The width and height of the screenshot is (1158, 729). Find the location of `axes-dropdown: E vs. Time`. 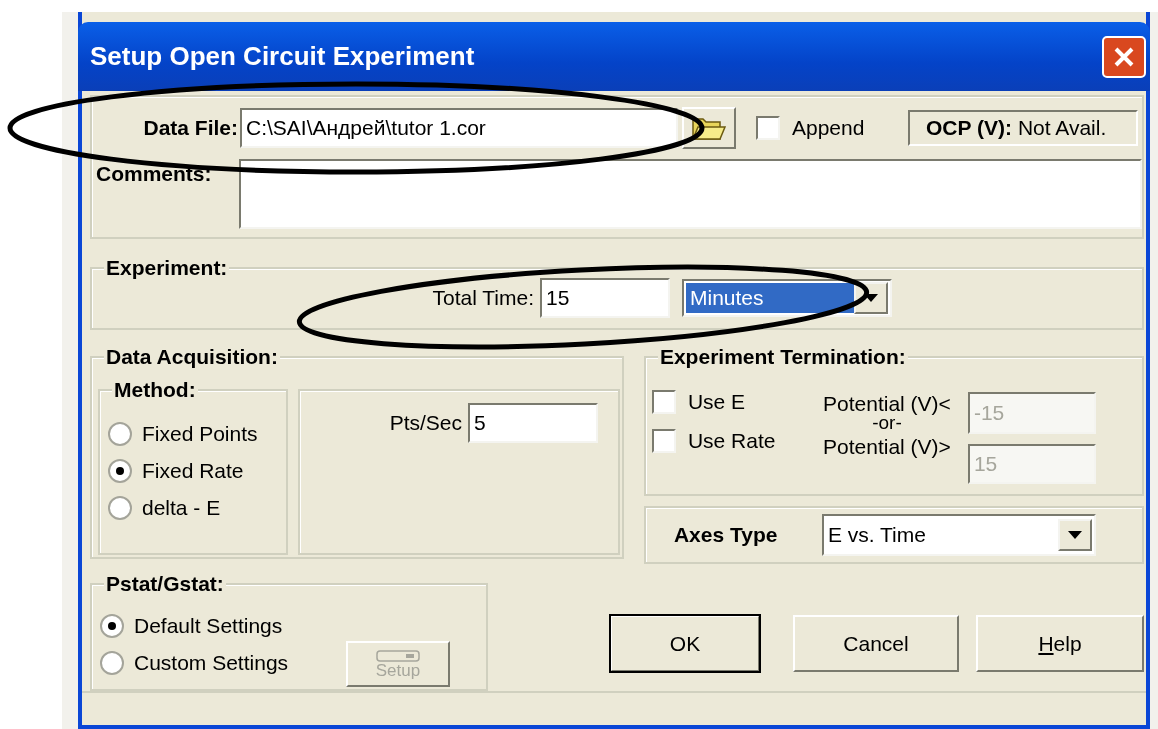

axes-dropdown: E vs. Time is located at coordinates (958, 535).